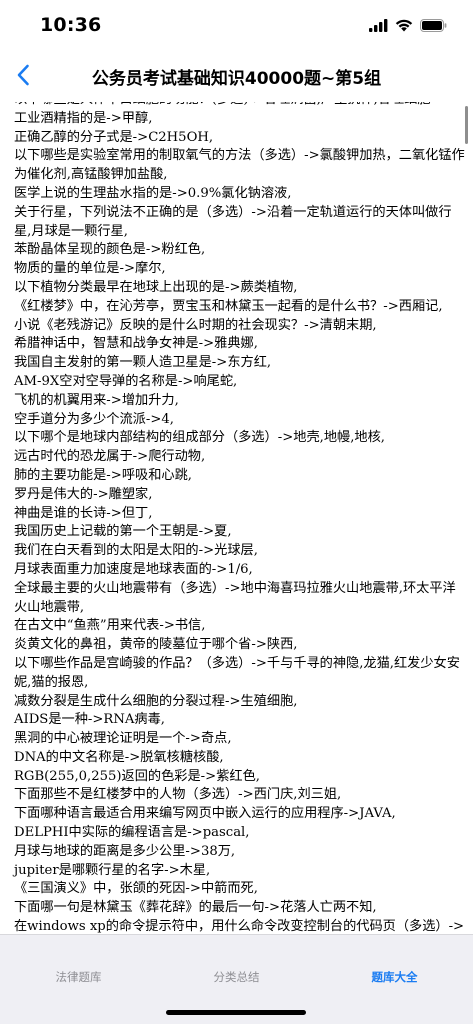 The image size is (473, 1024). I want to click on question-line: 下面哪一句是林黛玉《葬花辞》的最后一句->花落人亡两不知,, so click(195, 908).